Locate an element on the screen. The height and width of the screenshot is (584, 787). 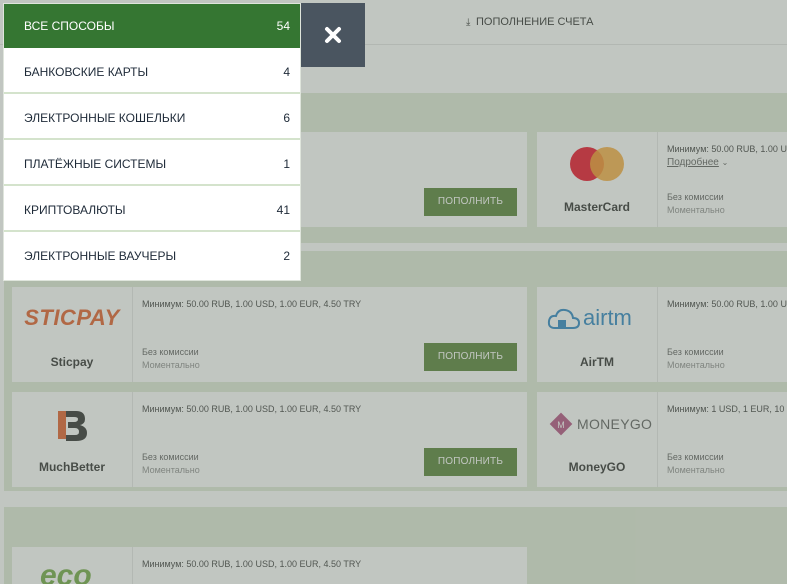
menu-item-e-vouchers: ЭЛЕКТРОННЫЕ ВАУЧЕРЫ 2 is located at coordinates (152, 256).